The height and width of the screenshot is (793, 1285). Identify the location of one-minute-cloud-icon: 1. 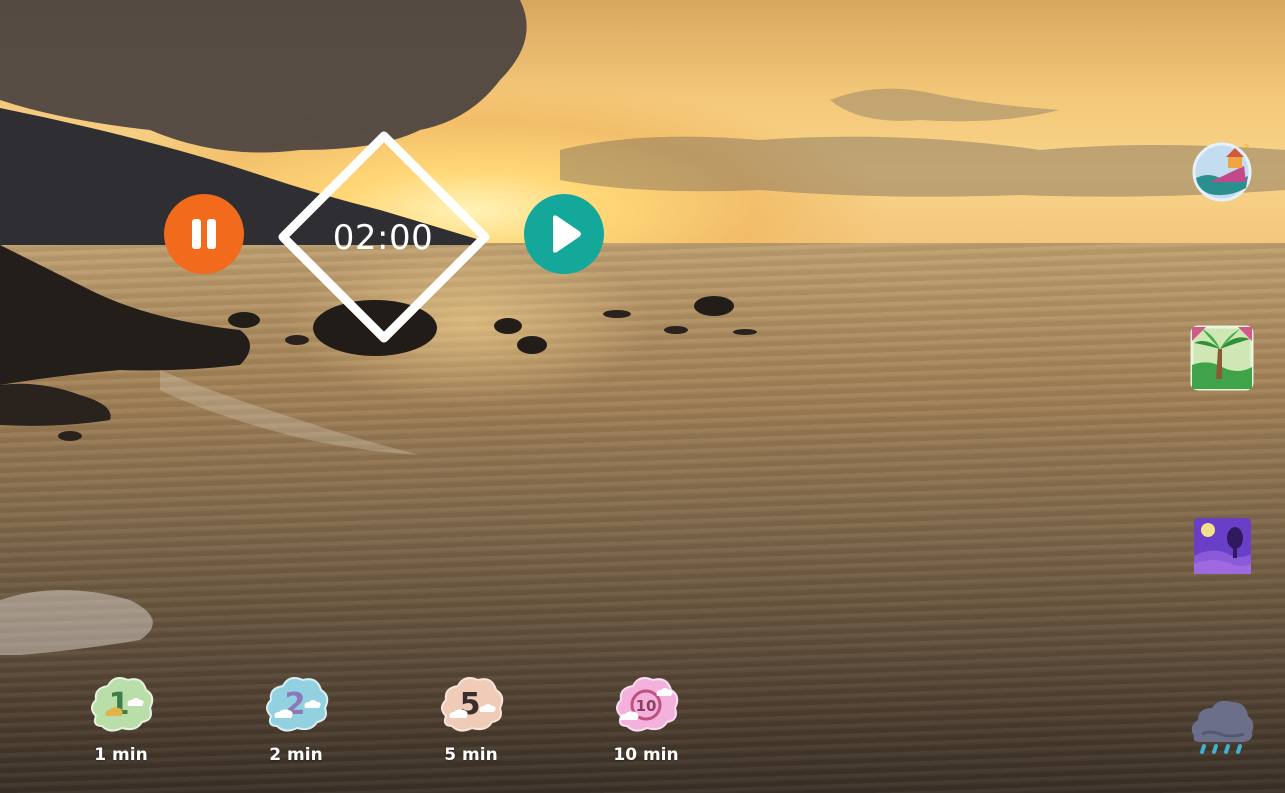
(122, 704).